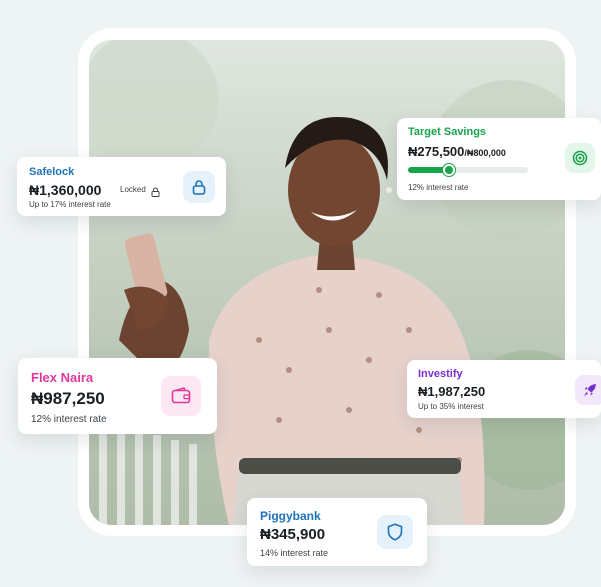  What do you see at coordinates (337, 532) in the screenshot?
I see `piggybank-card: Piggybank ₦345,900 14% interest rate` at bounding box center [337, 532].